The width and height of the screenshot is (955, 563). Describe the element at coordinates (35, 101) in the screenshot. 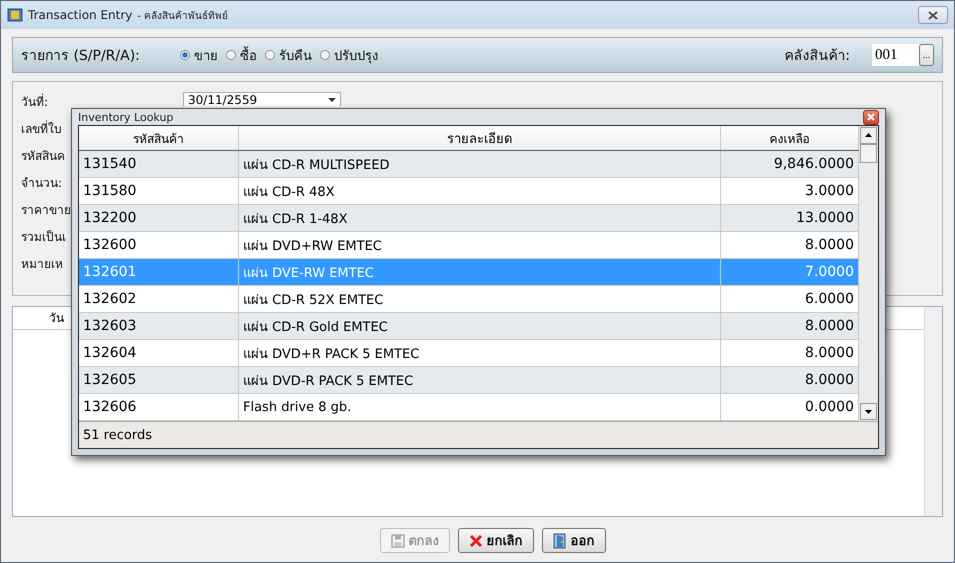

I see `field-label: วันที่:` at that location.